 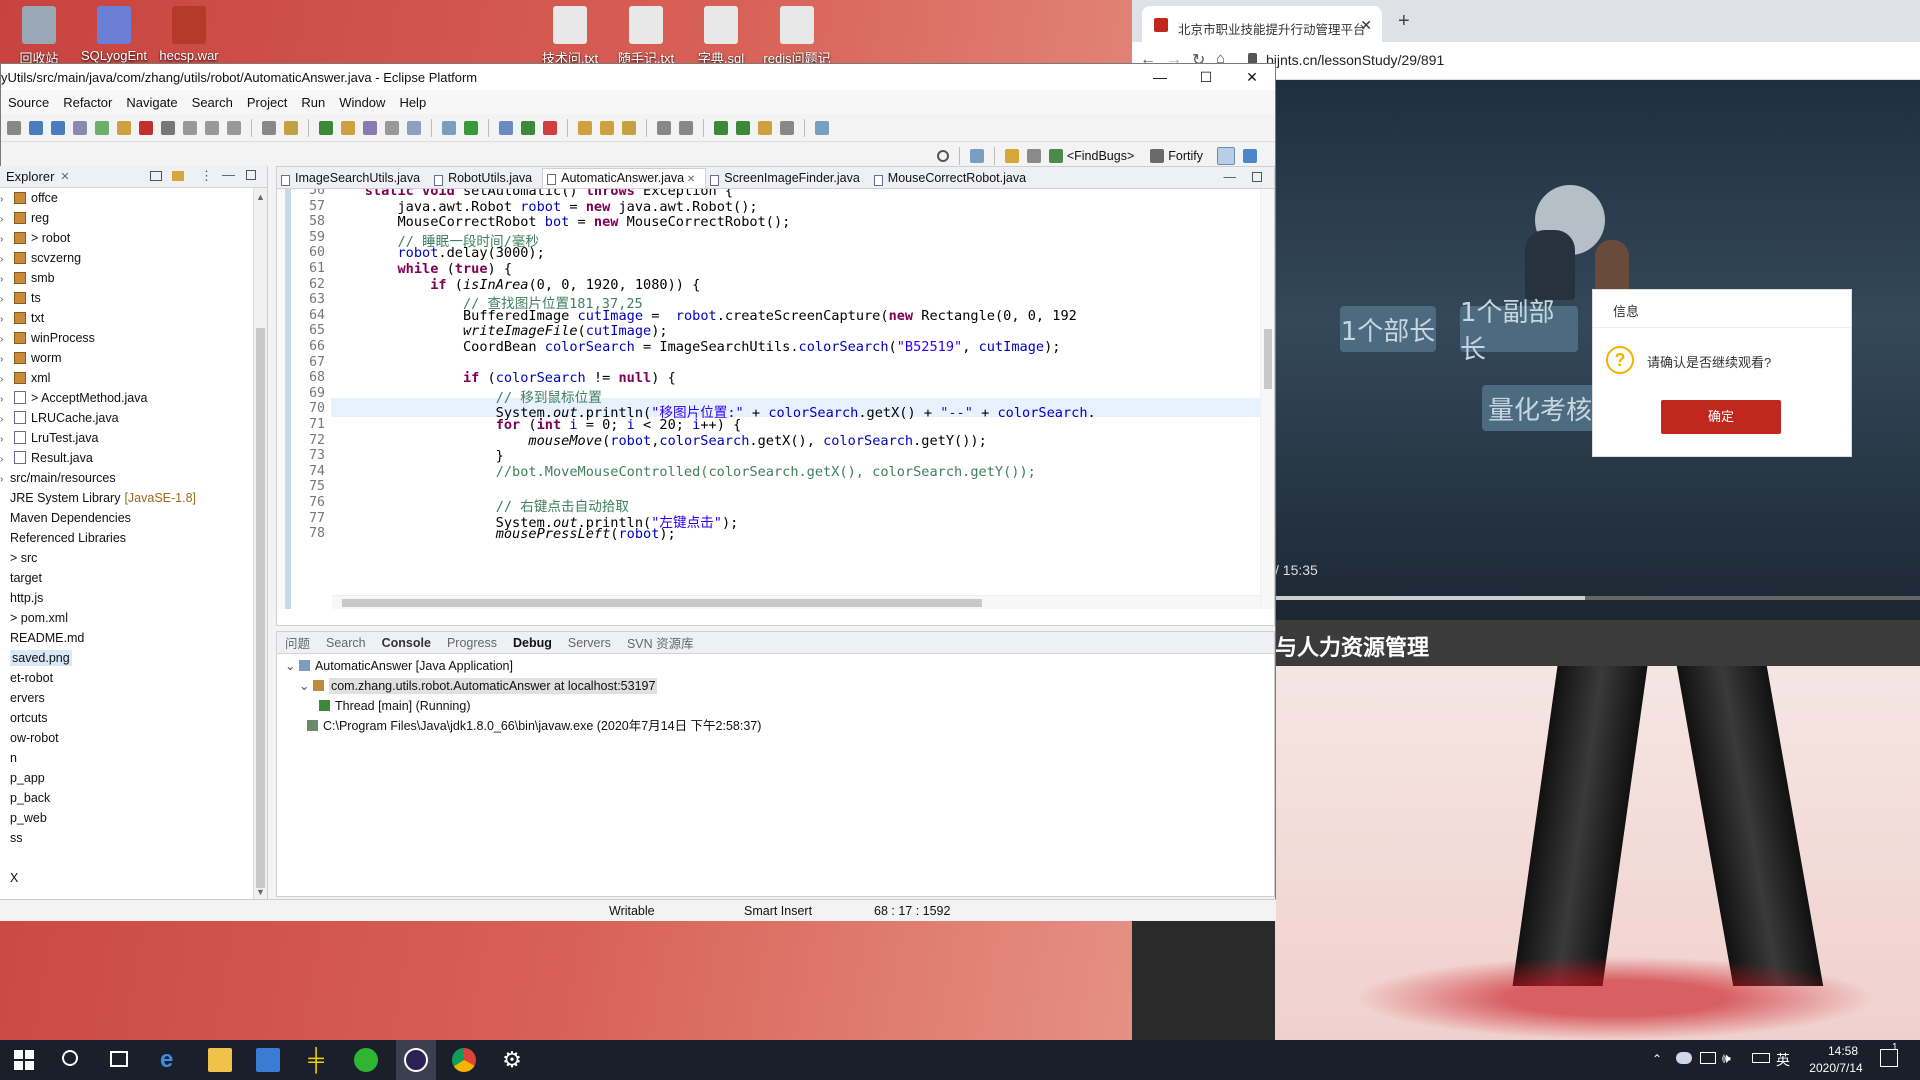 I want to click on menu-item-source: Source, so click(x=28, y=102).